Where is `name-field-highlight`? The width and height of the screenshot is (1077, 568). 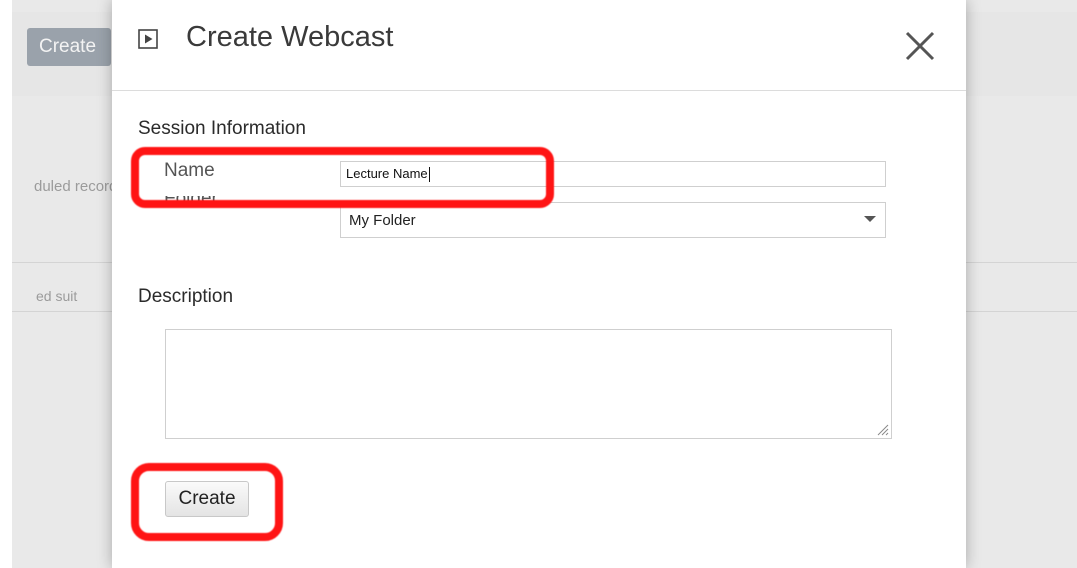
name-field-highlight is located at coordinates (342, 177).